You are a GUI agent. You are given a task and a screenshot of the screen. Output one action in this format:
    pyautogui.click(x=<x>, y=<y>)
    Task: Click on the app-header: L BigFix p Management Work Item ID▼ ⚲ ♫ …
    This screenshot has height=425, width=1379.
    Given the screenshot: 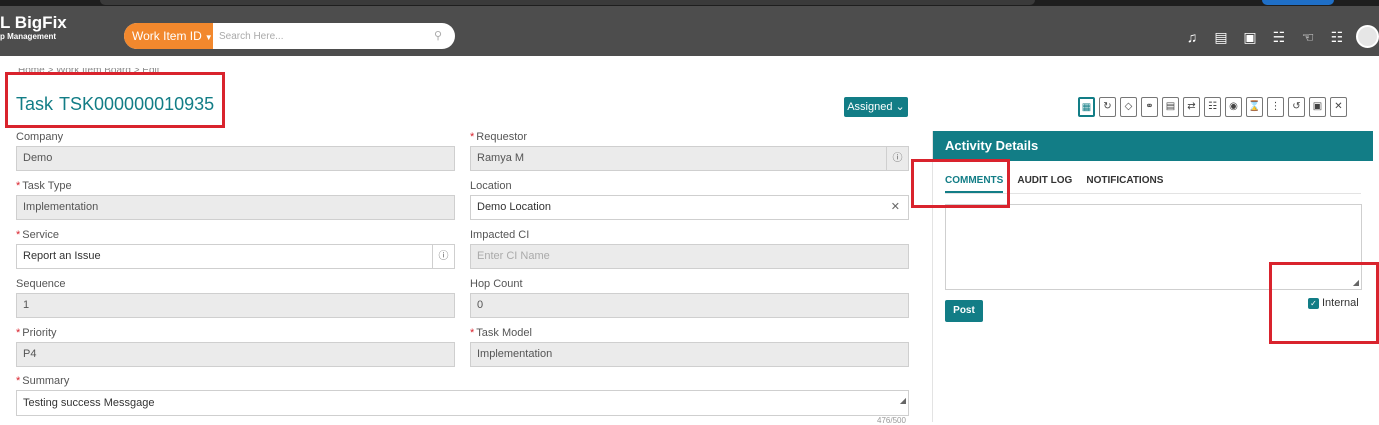 What is the action you would take?
    pyautogui.click(x=689, y=31)
    